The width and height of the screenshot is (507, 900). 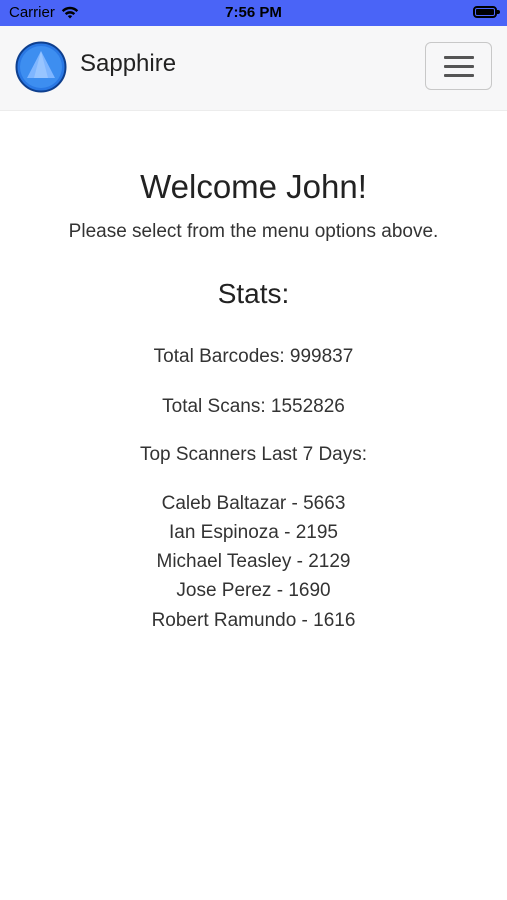 What do you see at coordinates (253, 68) in the screenshot?
I see `navbar: Sapphire` at bounding box center [253, 68].